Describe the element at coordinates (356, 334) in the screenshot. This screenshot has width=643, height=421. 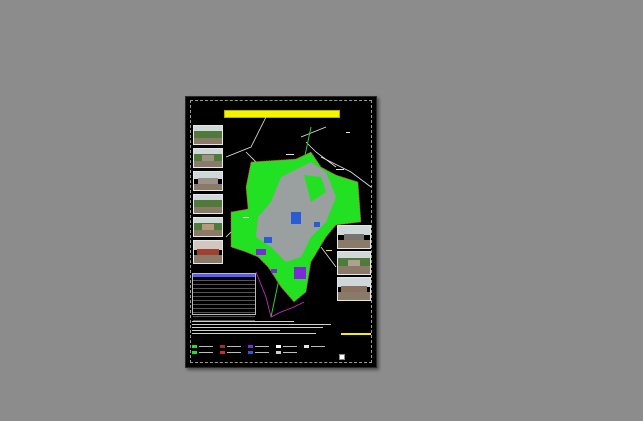
I see `scale-bar` at that location.